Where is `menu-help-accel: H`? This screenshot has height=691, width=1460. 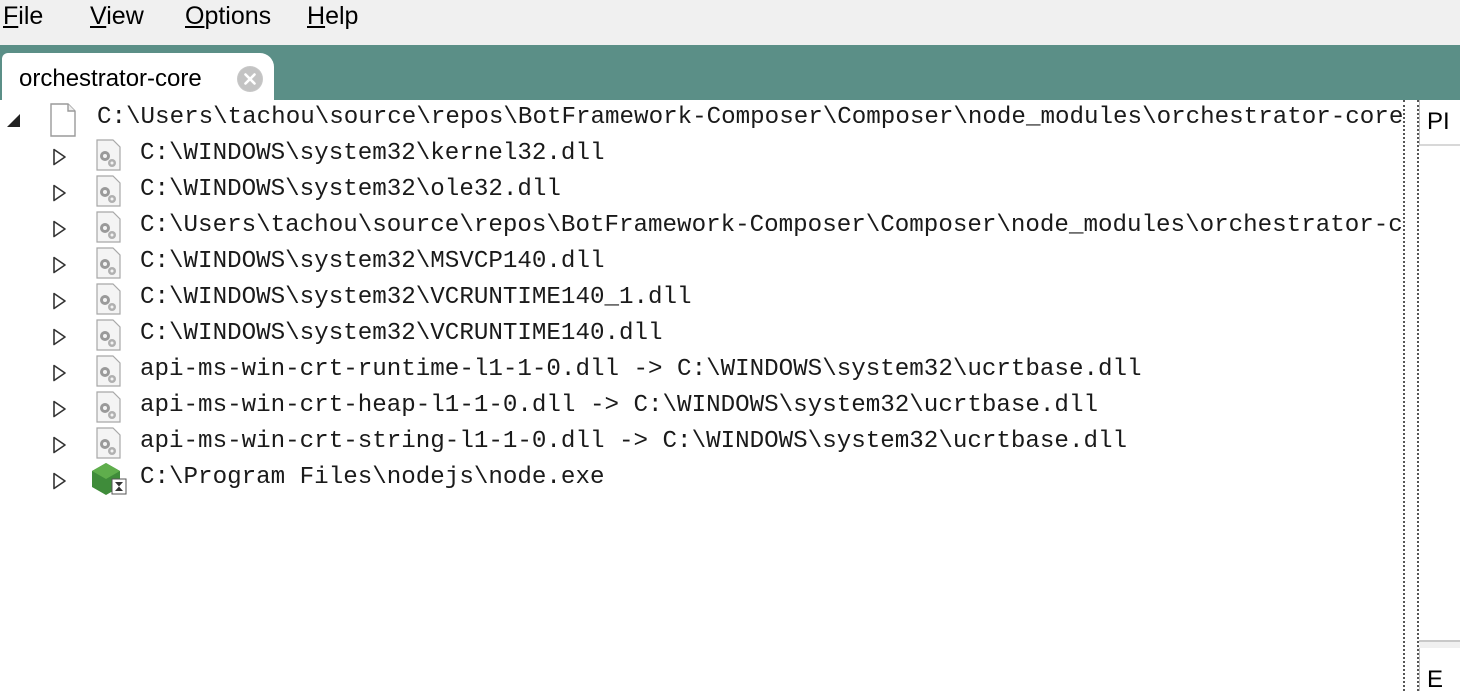 menu-help-accel: H is located at coordinates (316, 16).